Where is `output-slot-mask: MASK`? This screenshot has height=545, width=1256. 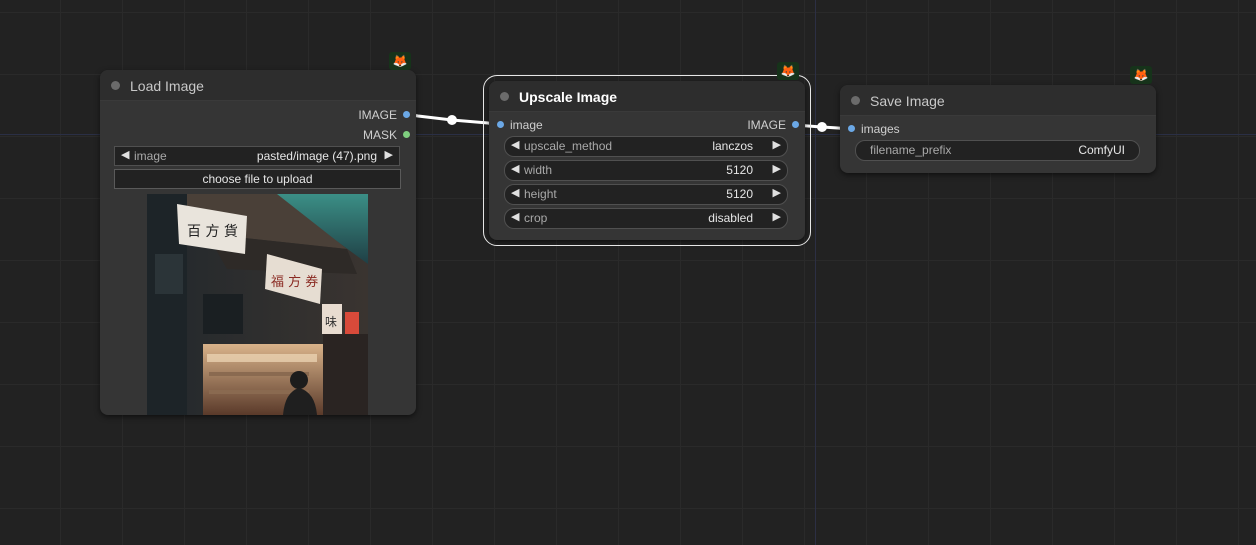 output-slot-mask: MASK is located at coordinates (386, 135).